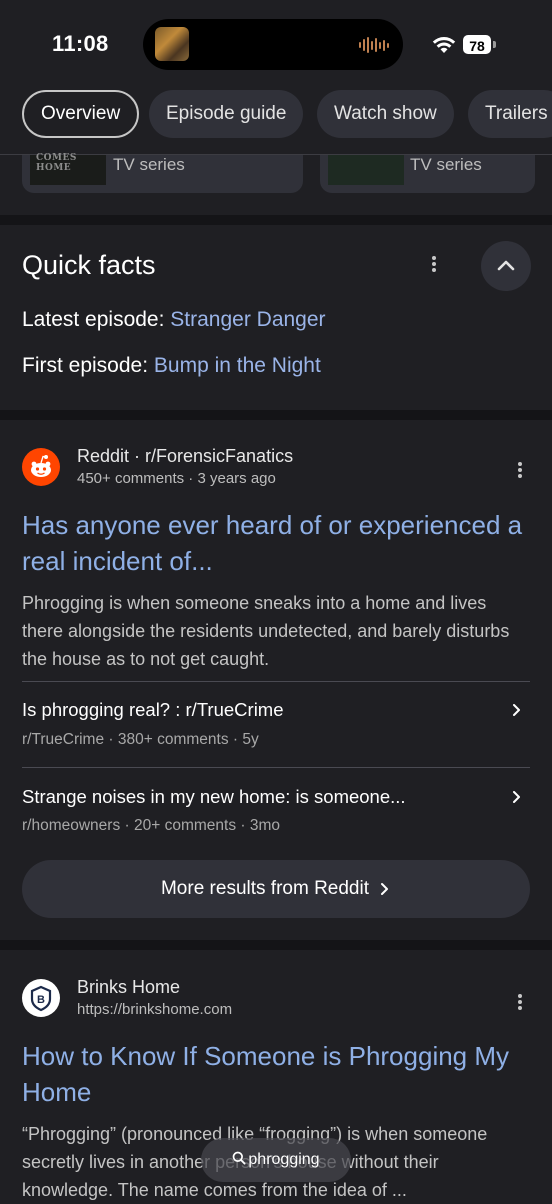  I want to click on search-pill: phrogging, so click(276, 1160).